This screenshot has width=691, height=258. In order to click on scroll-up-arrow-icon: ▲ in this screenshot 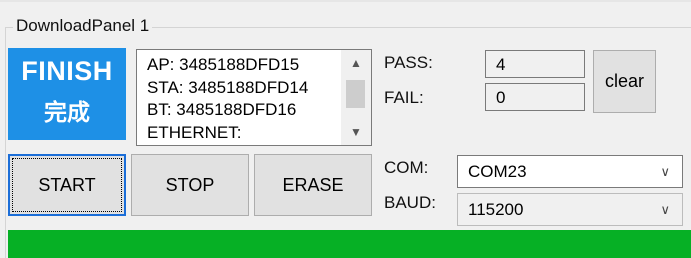, I will do `click(356, 63)`.